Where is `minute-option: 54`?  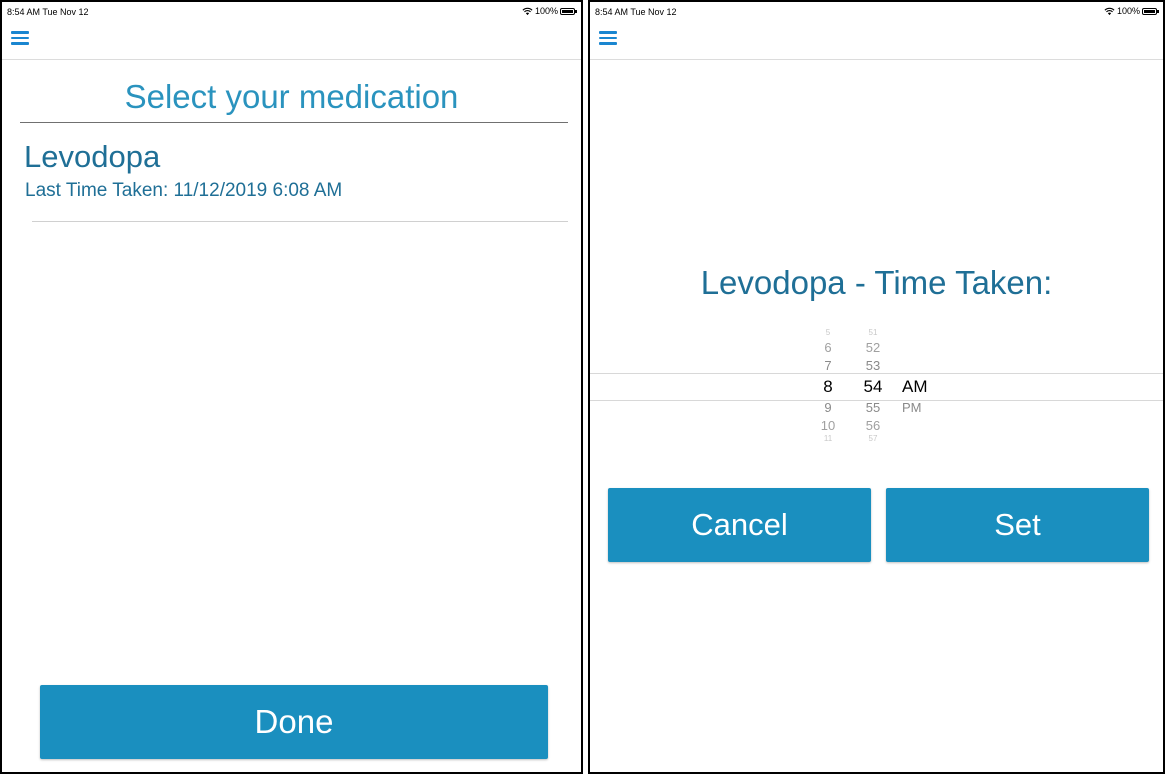
minute-option: 54 is located at coordinates (873, 386).